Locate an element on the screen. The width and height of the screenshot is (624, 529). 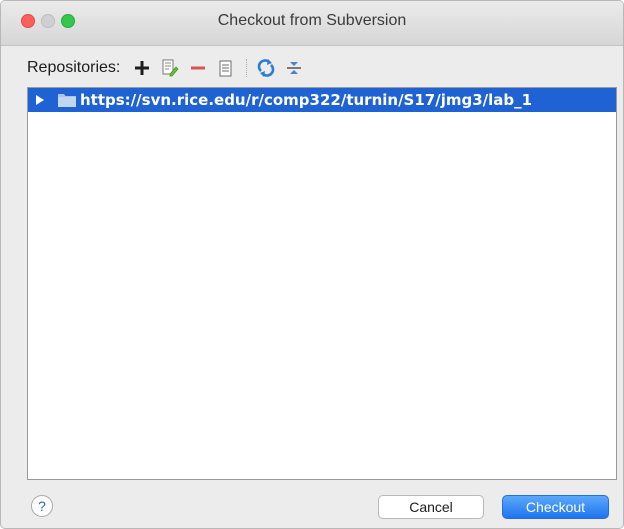
cancel-button: Cancel is located at coordinates (431, 507).